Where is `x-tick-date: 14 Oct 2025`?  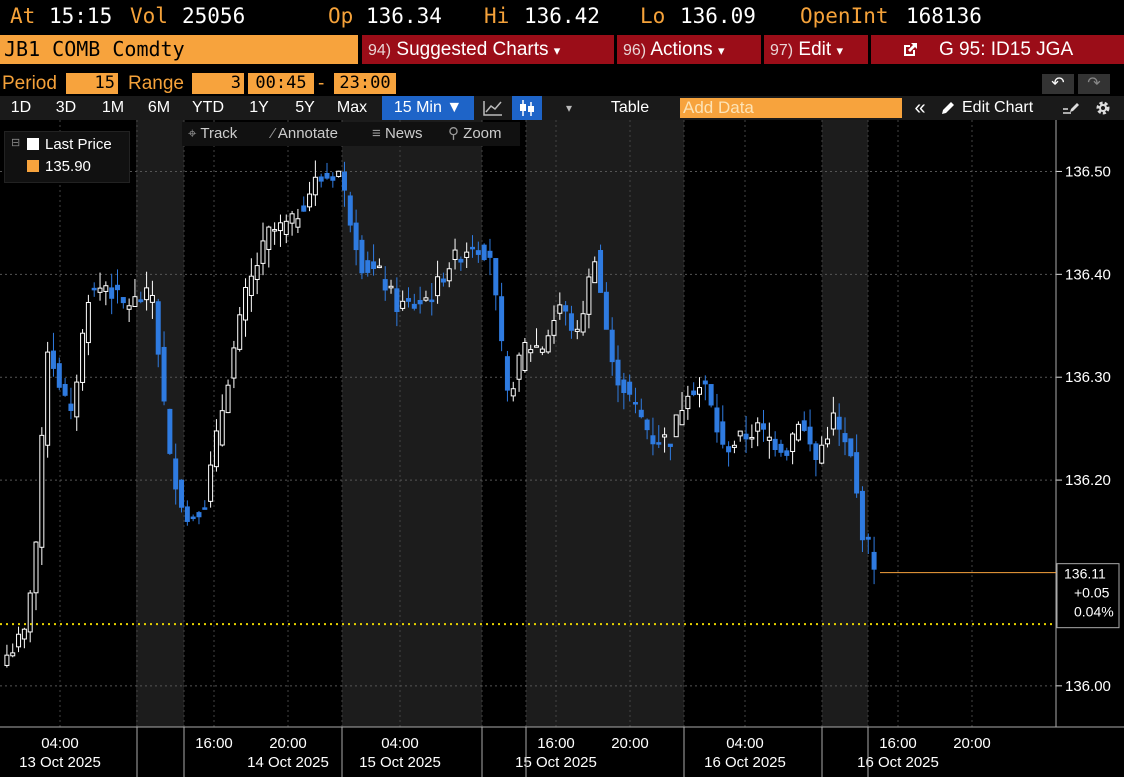
x-tick-date: 14 Oct 2025 is located at coordinates (288, 762).